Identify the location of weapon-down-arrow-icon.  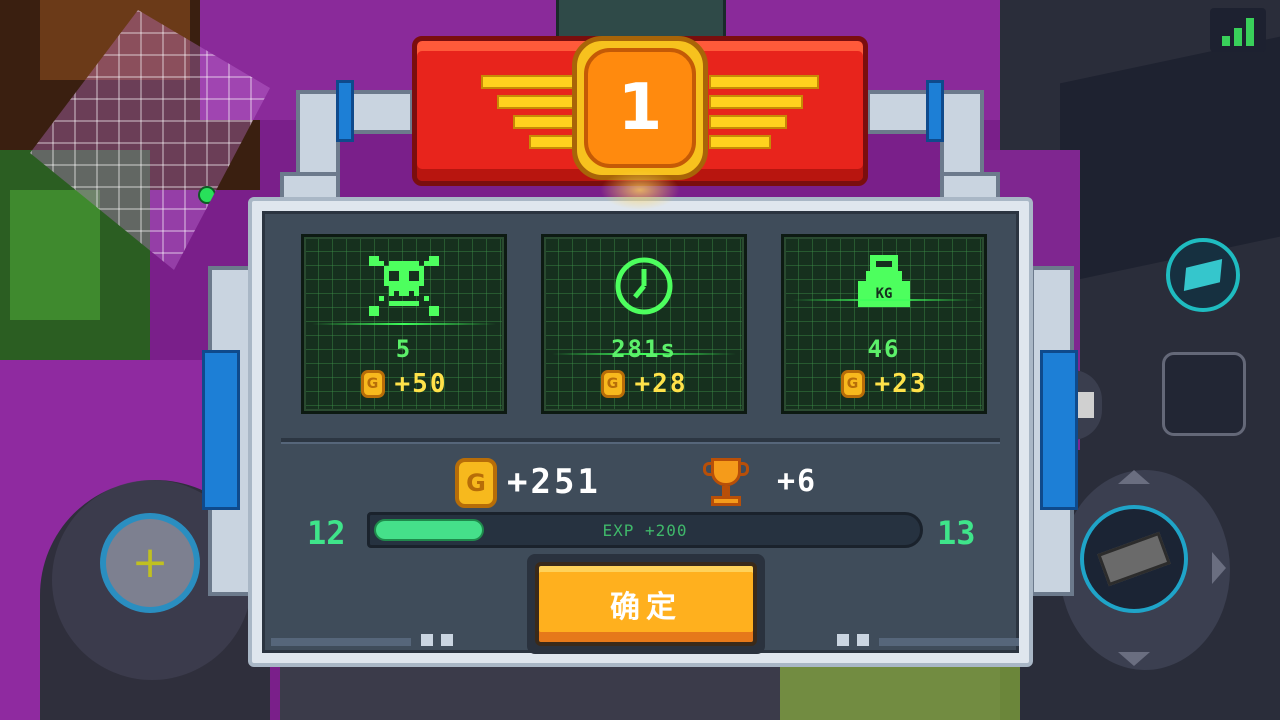
(1134, 659).